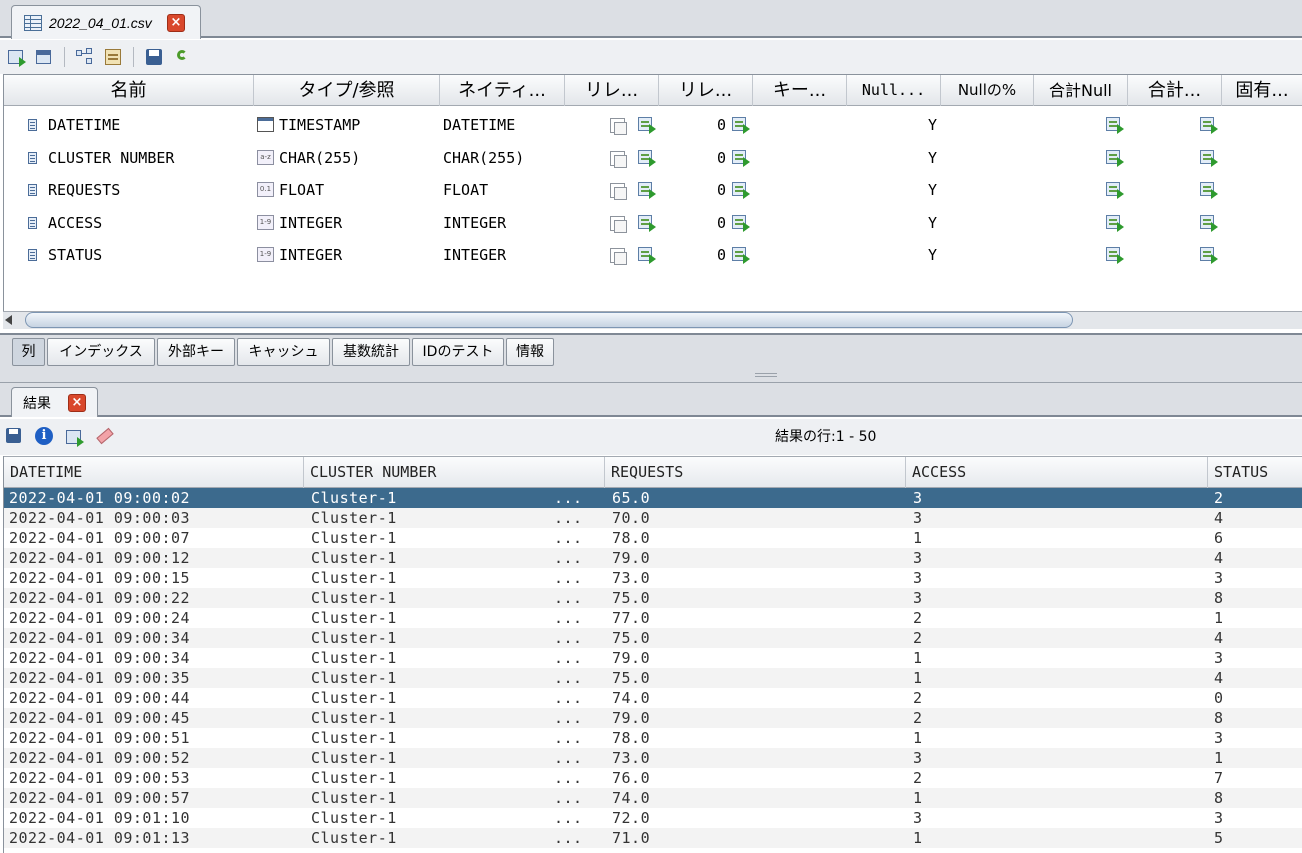 Image resolution: width=1302 pixels, height=853 pixels. What do you see at coordinates (104, 437) in the screenshot?
I see `eraser-icon` at bounding box center [104, 437].